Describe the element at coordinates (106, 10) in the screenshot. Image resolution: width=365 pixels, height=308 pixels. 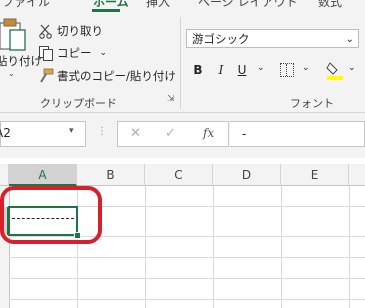
I see `active-tab-indicator` at that location.